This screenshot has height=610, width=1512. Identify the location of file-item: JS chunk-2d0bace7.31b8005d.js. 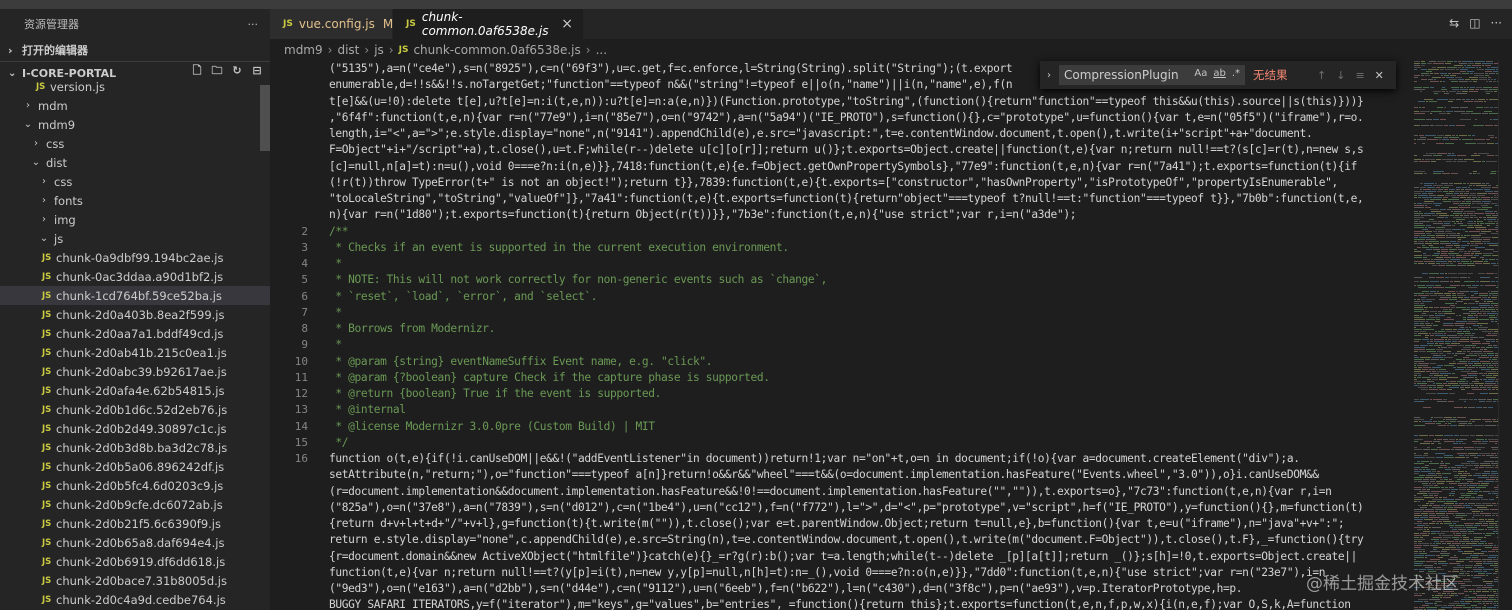
(135, 580).